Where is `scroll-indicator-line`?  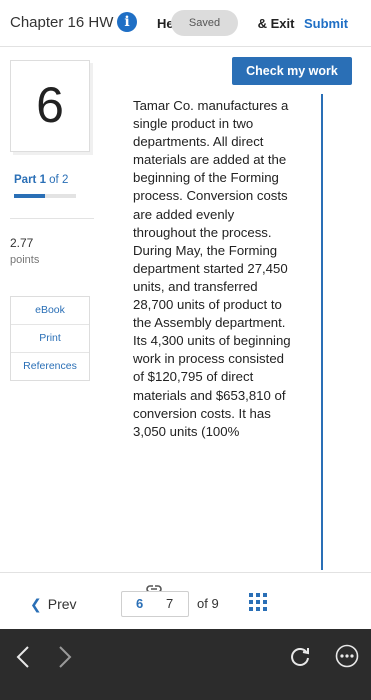
scroll-indicator-line is located at coordinates (322, 332).